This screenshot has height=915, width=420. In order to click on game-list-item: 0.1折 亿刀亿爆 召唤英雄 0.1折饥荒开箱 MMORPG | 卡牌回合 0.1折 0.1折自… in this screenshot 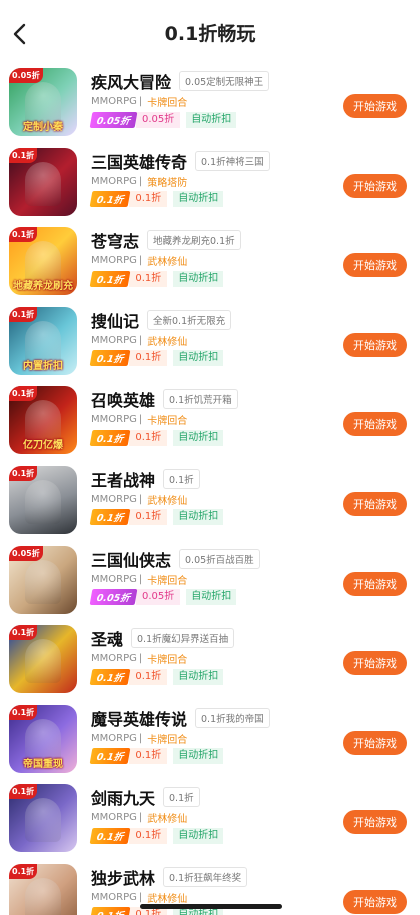, I will do `click(210, 422)`.